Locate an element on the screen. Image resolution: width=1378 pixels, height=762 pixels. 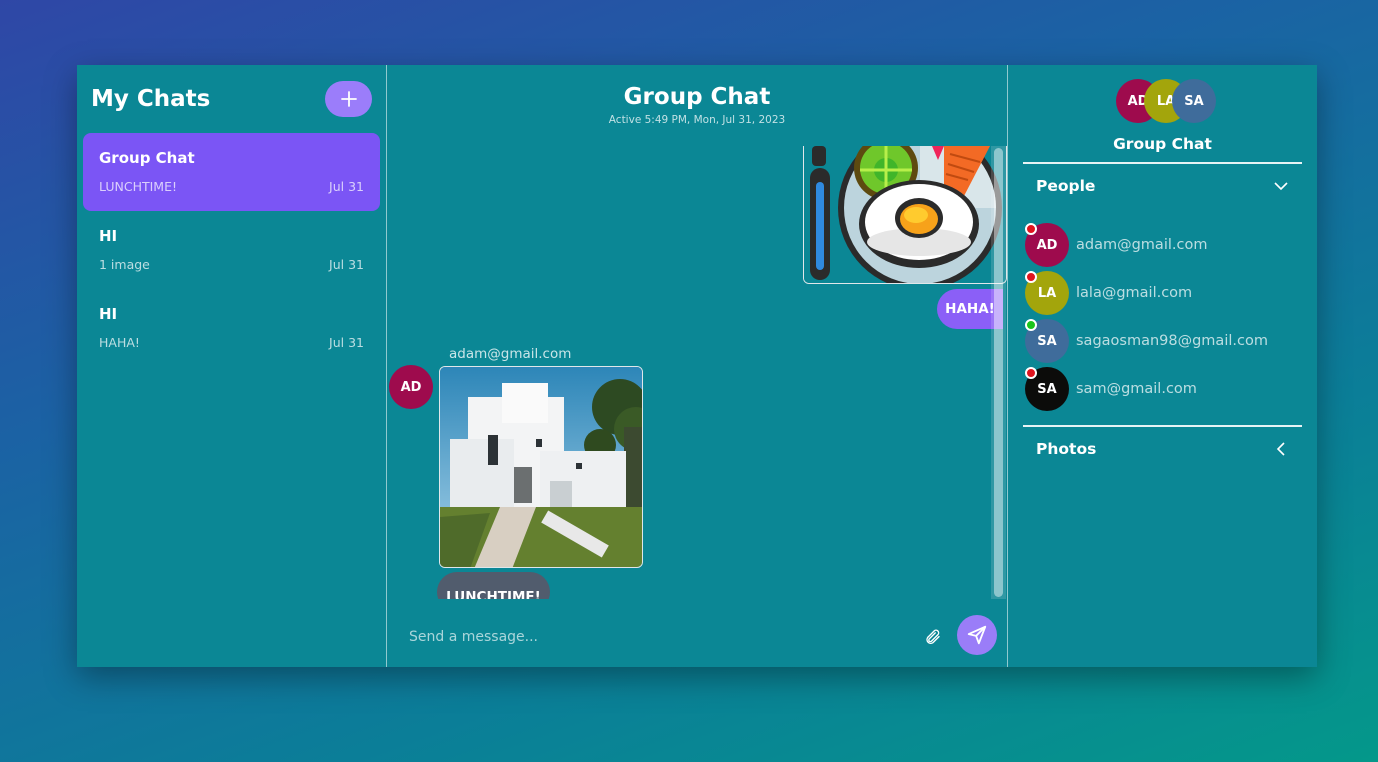
send-icon is located at coordinates (977, 635).